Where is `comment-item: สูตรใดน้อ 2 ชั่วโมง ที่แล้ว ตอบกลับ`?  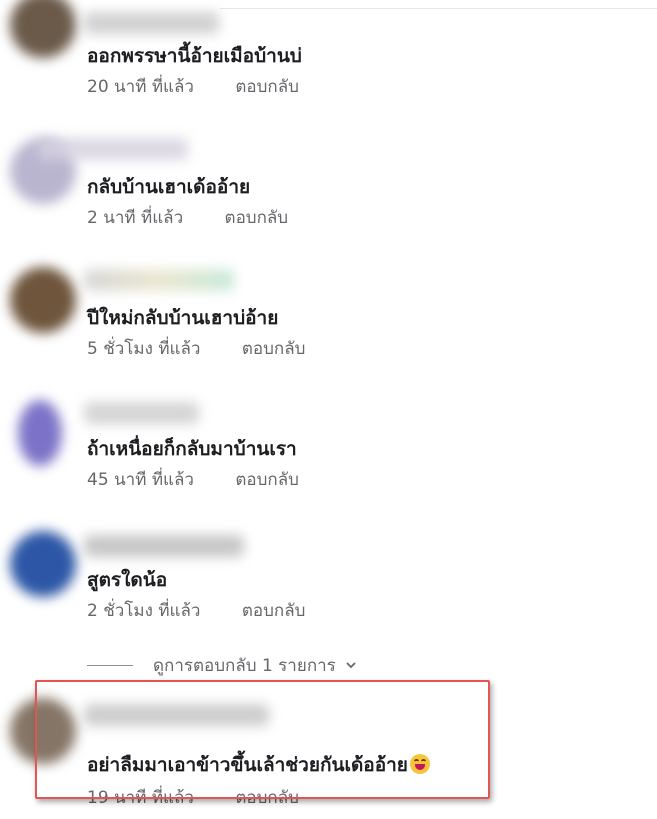
comment-item: สูตรใดน้อ 2 ชั่วโมง ที่แล้ว ตอบกลับ is located at coordinates (328, 578).